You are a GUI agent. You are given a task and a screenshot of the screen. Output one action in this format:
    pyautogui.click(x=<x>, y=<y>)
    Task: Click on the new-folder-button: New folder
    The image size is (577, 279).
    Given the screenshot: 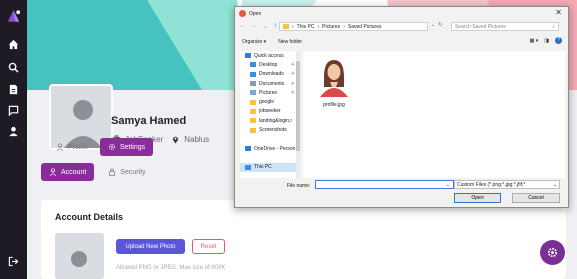 What is the action you would take?
    pyautogui.click(x=290, y=42)
    